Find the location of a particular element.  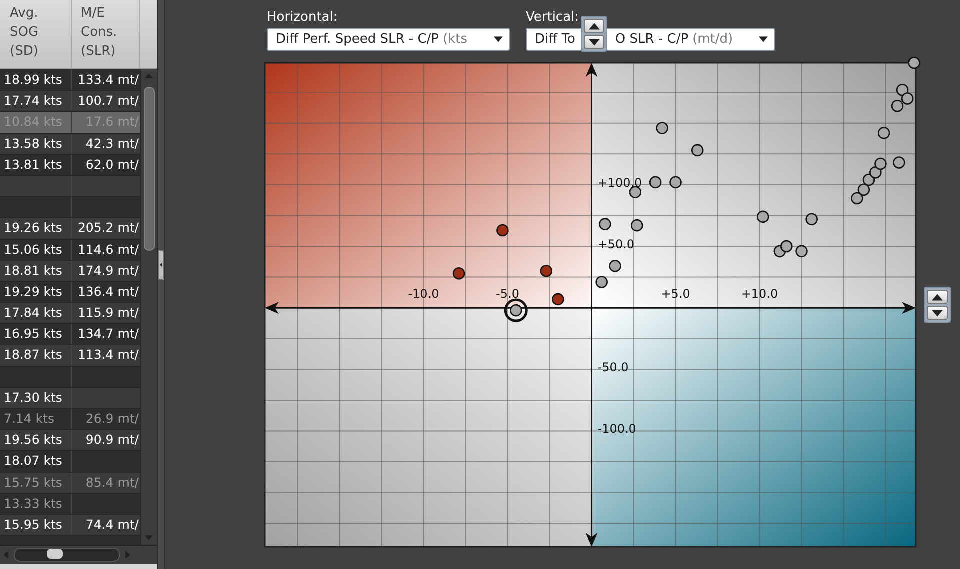

table-row: 7.14 kts 26.9 mt/ is located at coordinates (70, 419).